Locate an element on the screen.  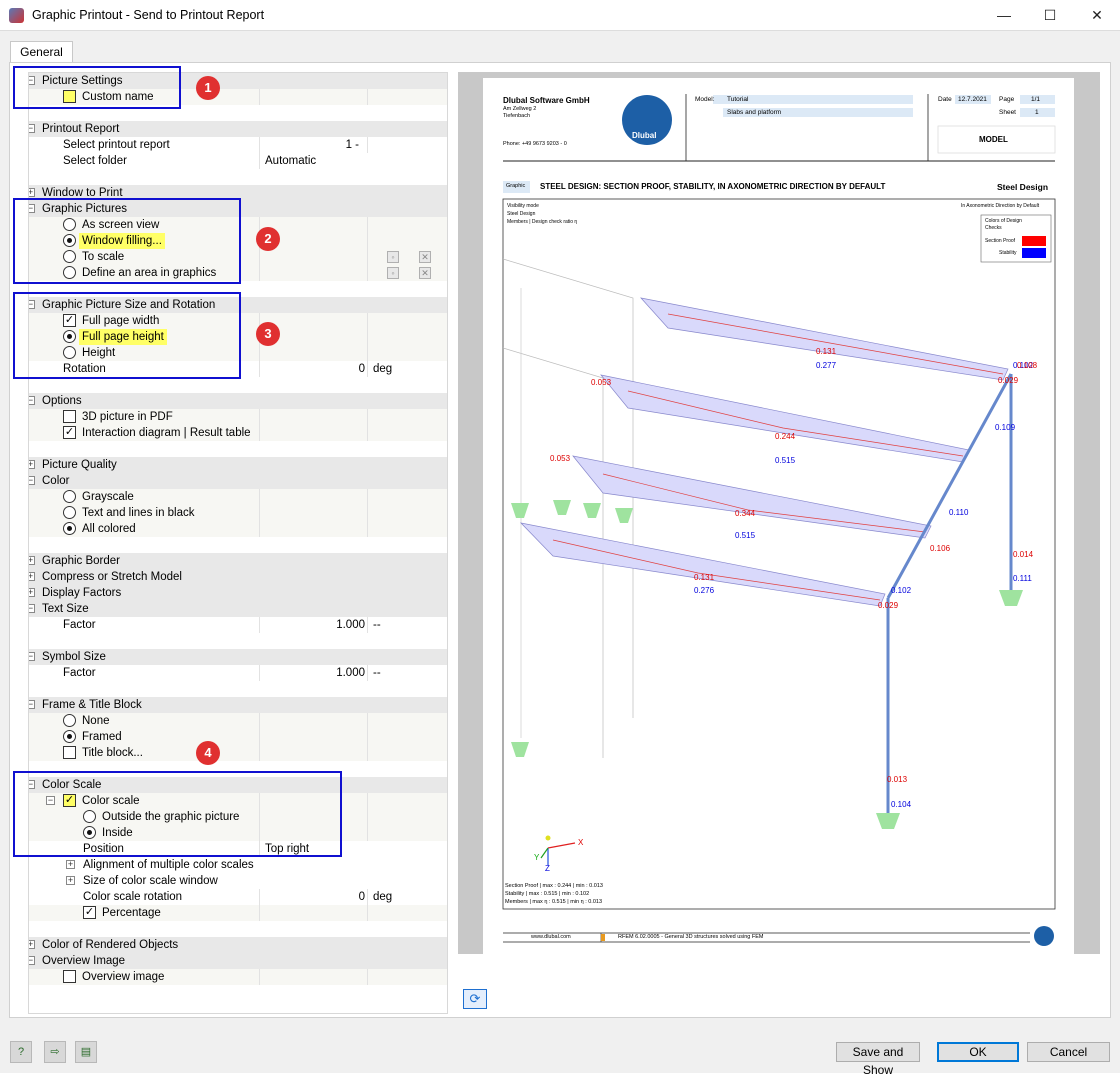
report-footer2: Stability | max : 0.515 | min : 0.102 is located at coordinates (547, 894).